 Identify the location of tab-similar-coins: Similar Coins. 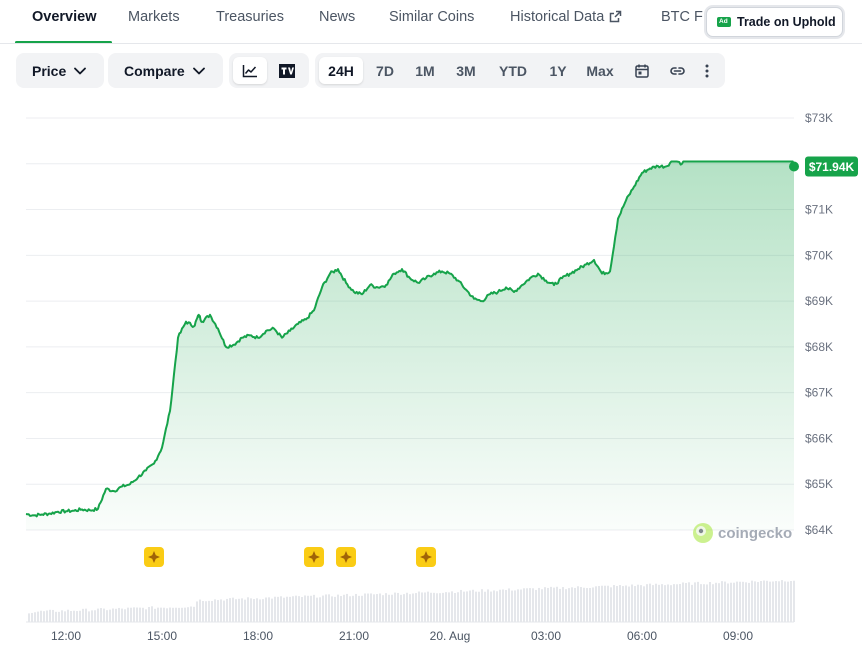
(431, 17).